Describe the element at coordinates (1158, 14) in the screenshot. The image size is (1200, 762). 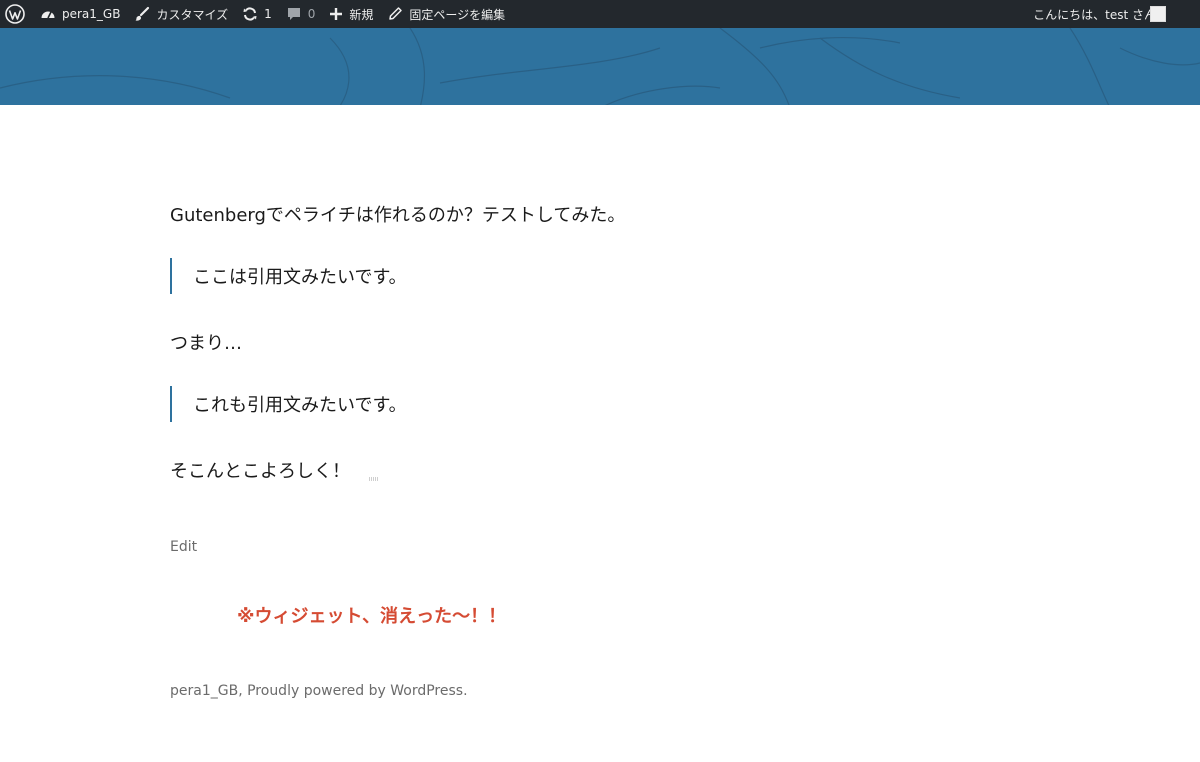
I see `avatar` at that location.